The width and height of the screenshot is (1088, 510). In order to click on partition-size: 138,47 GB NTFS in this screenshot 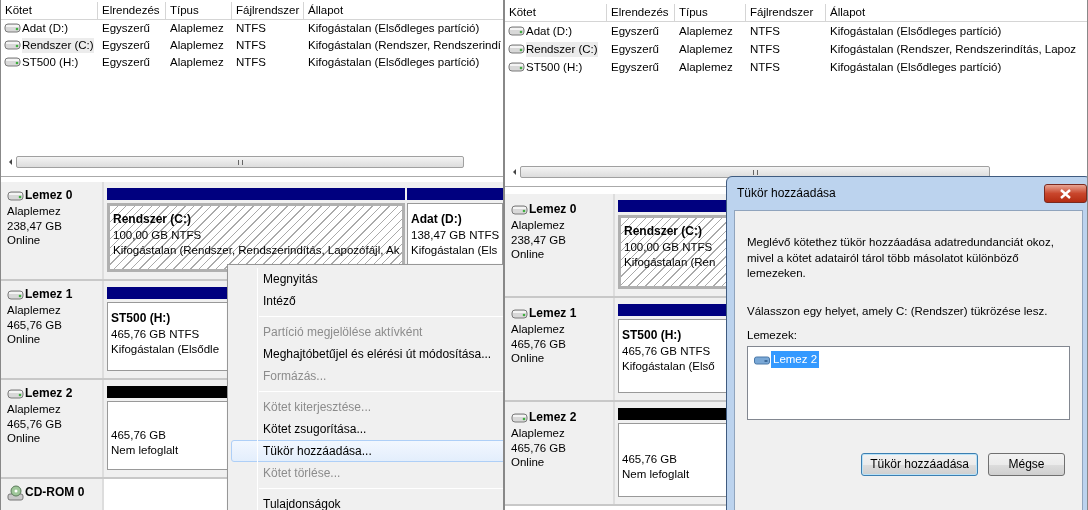, I will do `click(455, 235)`.